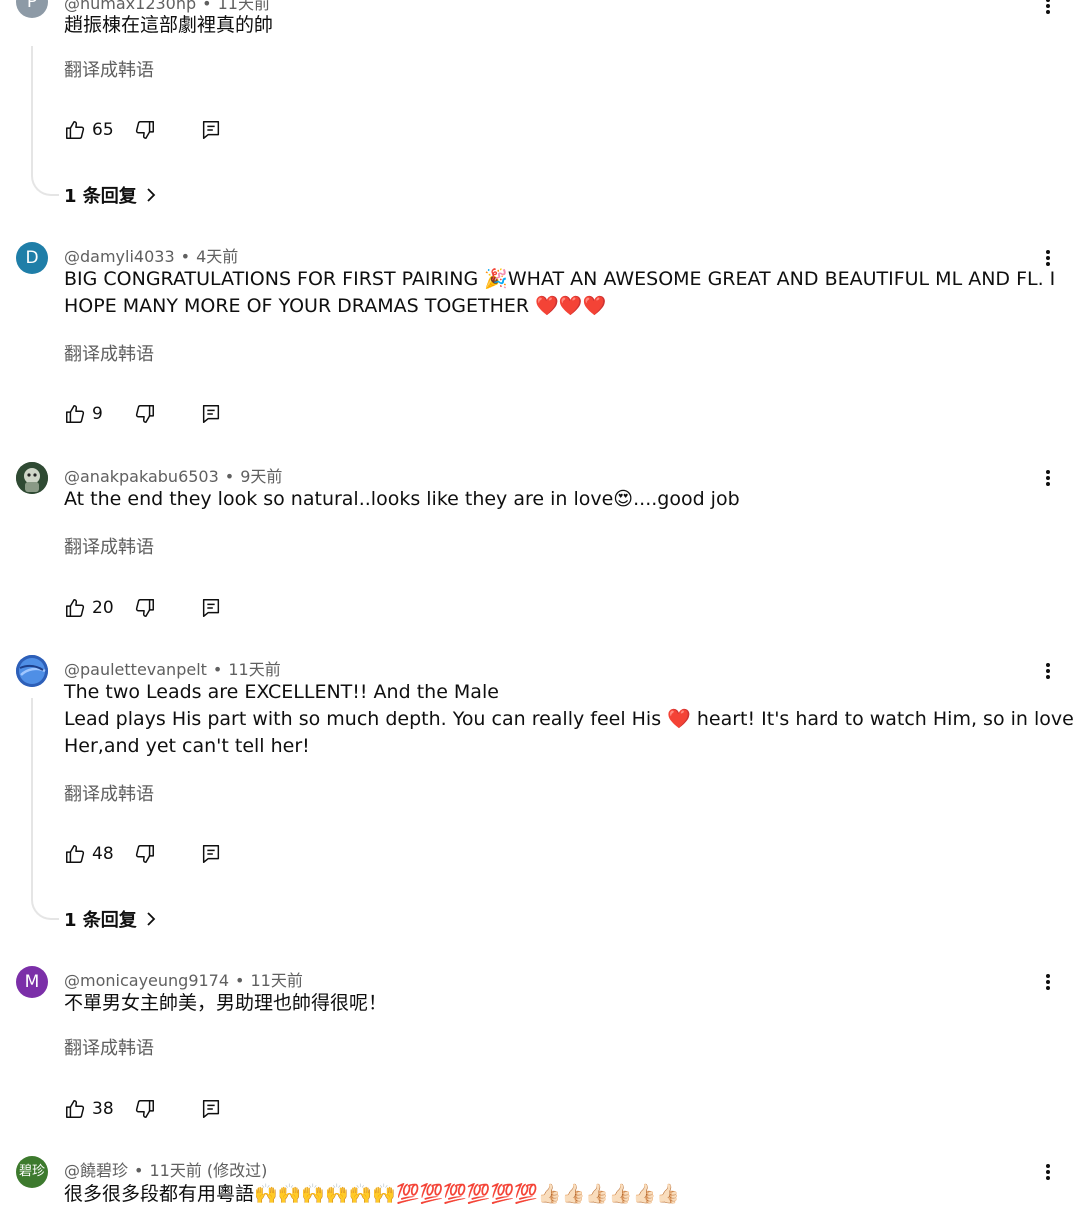 The width and height of the screenshot is (1080, 1218). What do you see at coordinates (208, 1170) in the screenshot?
I see `comment-time: 11天前 (修改过)` at bounding box center [208, 1170].